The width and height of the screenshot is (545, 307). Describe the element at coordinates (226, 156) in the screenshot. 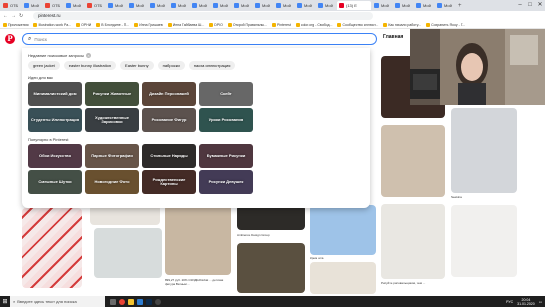

I see `popular-tile: Бумажные Рисунки` at that location.